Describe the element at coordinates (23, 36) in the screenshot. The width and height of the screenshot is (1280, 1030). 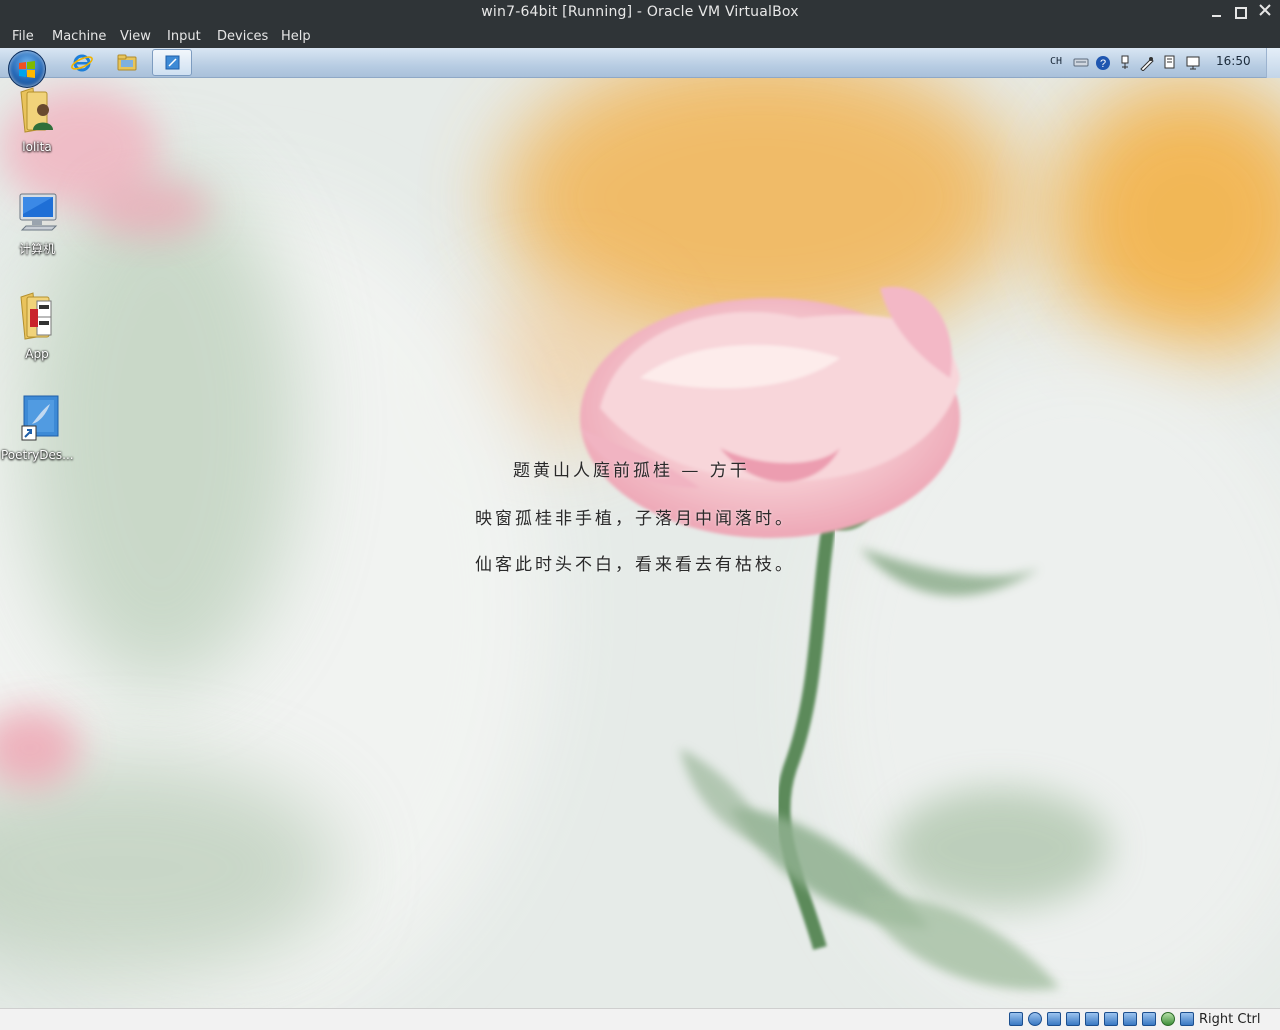
I see `menu-file: File` at that location.